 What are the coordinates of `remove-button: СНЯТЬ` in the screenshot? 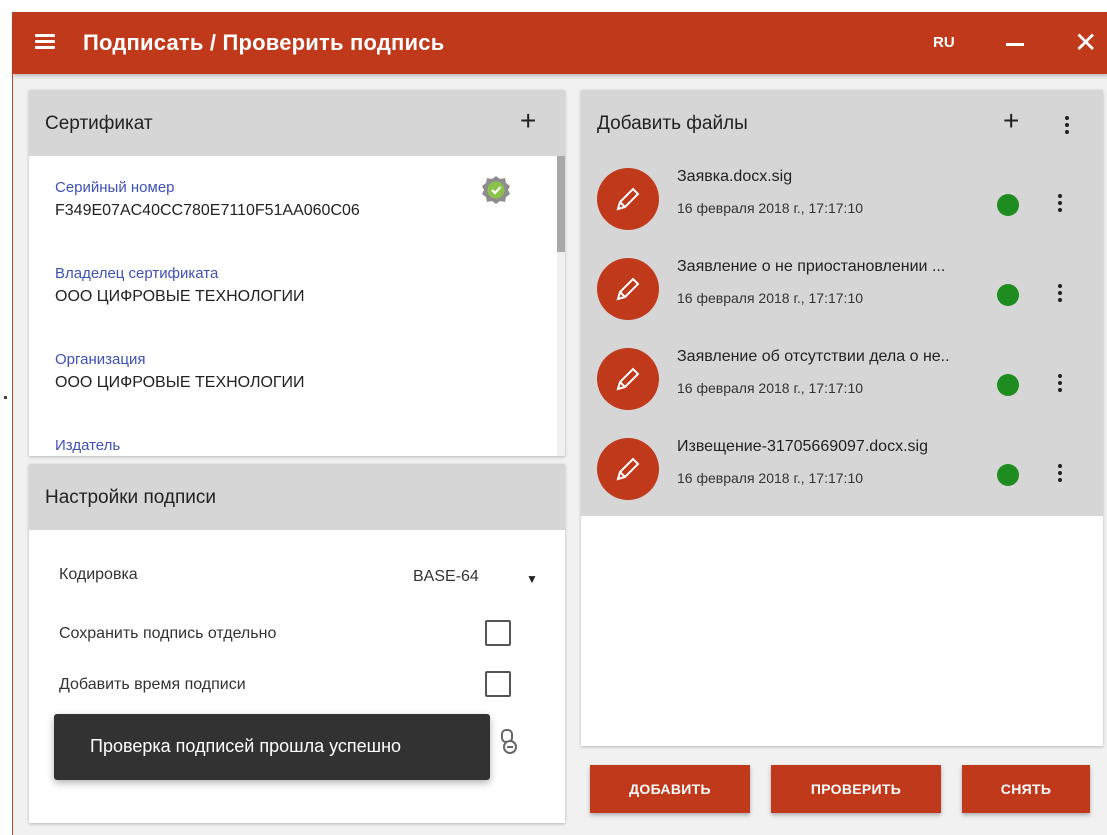 It's located at (1026, 789).